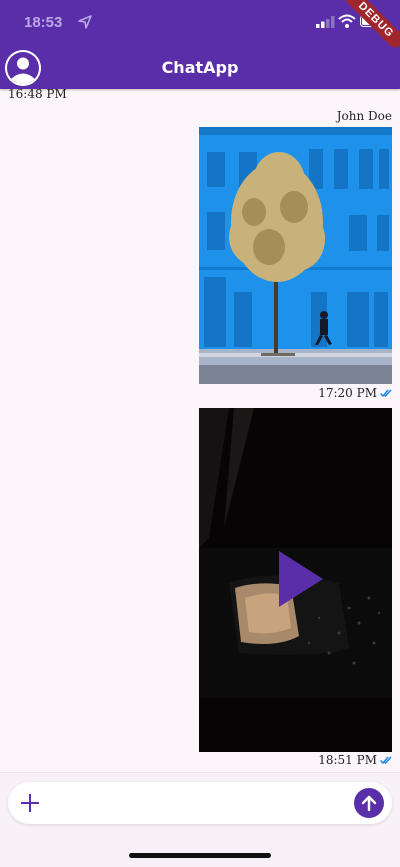 Image resolution: width=400 pixels, height=867 pixels. I want to click on message-meta: 18:51 PM, so click(355, 760).